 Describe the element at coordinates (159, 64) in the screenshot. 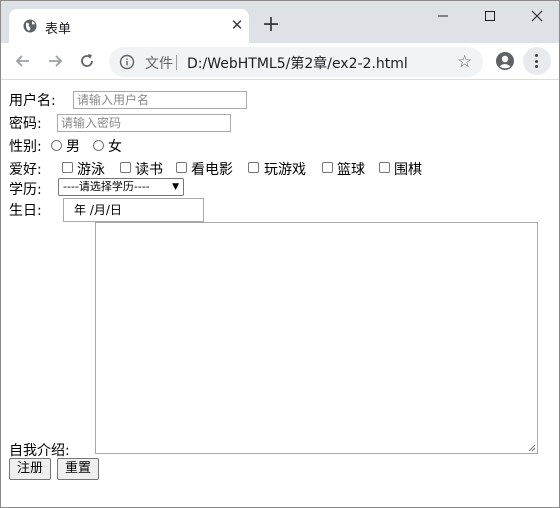

I see `file-scheme-label: 文件` at that location.